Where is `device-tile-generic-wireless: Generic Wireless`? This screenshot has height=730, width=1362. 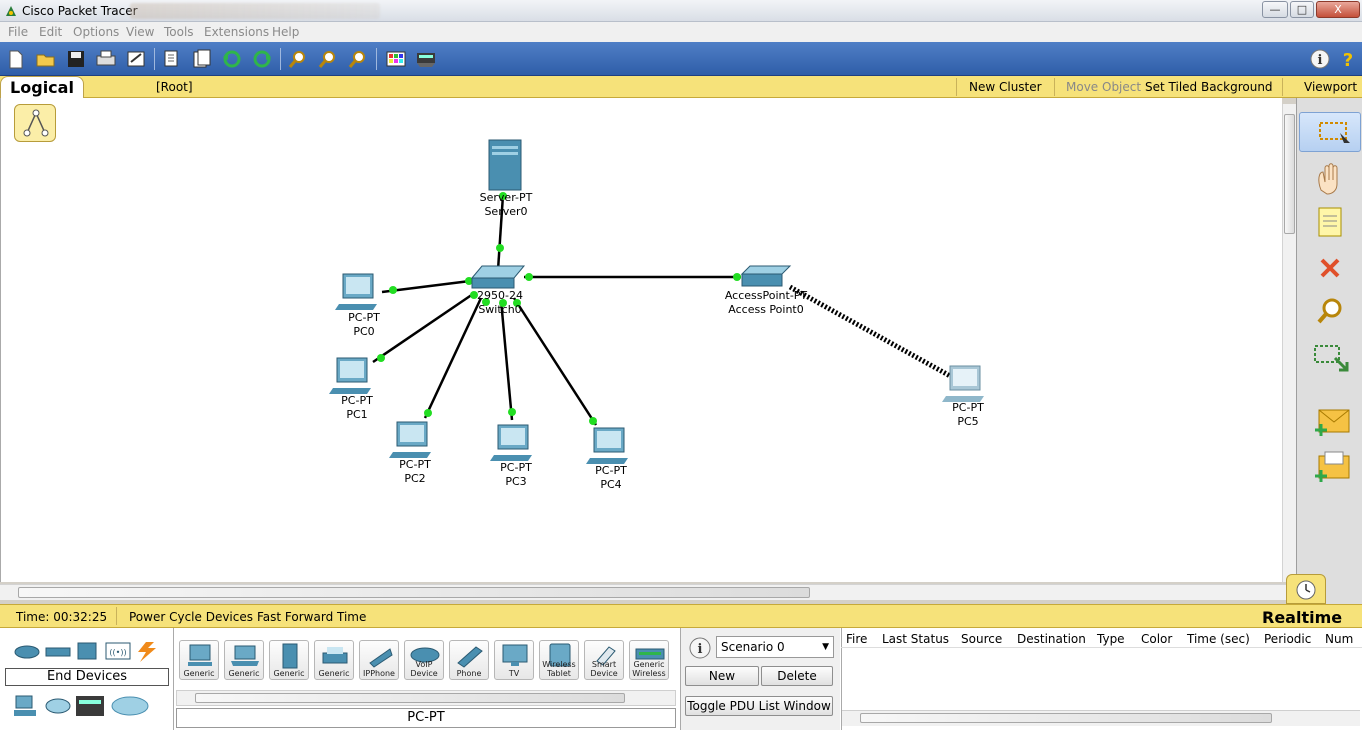
device-tile-generic-wireless: Generic Wireless is located at coordinates (649, 660).